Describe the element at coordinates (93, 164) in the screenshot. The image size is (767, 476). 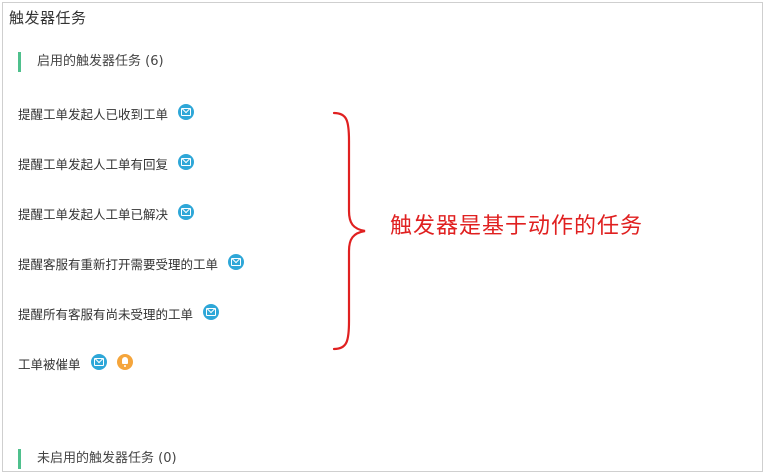
I see `task-label: 提醒工单发起人工单有回复` at that location.